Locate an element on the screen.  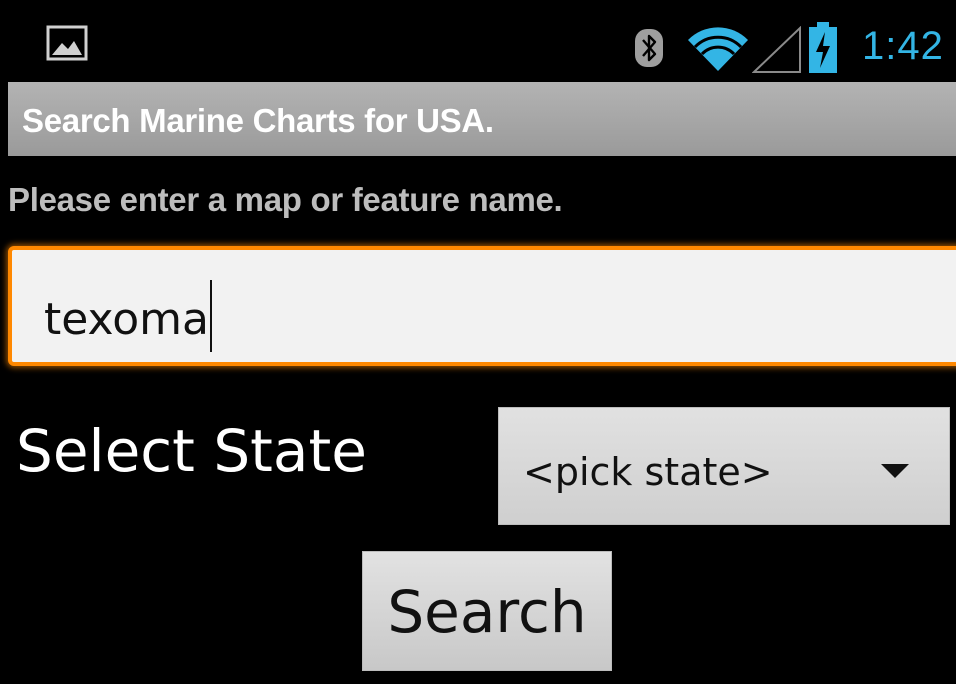
bluetooth-icon is located at coordinates (649, 48).